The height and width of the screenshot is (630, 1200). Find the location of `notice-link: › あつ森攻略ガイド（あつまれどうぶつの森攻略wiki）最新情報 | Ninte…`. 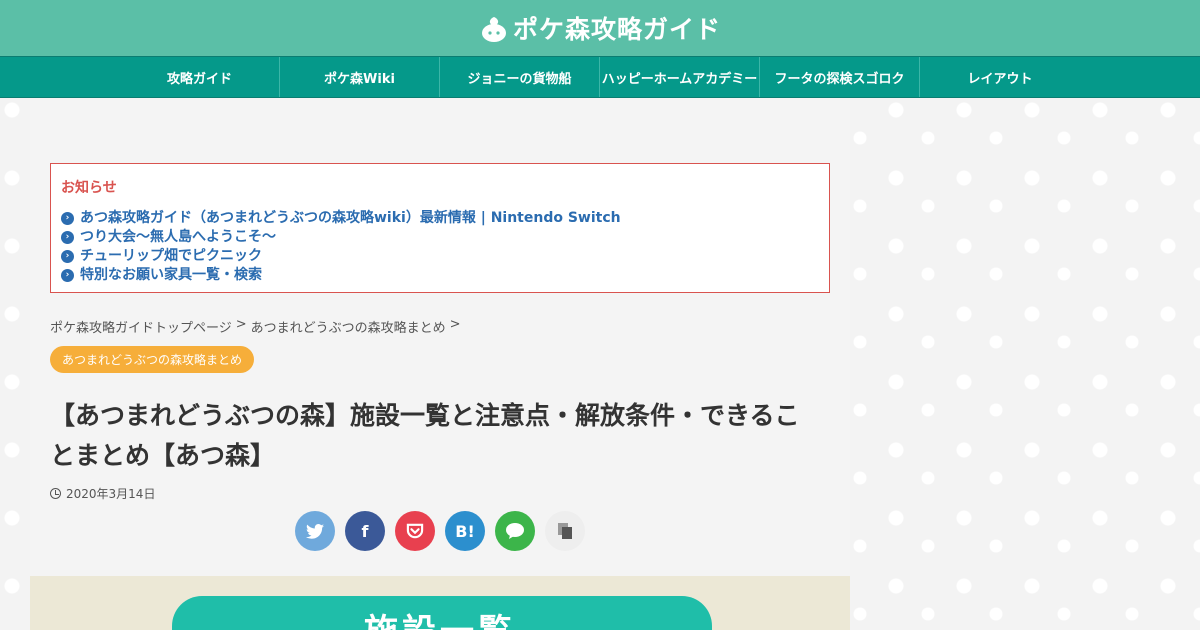

notice-link: › あつ森攻略ガイド（あつまれどうぶつの森攻略wiki）最新情報 | Ninte… is located at coordinates (440, 218).